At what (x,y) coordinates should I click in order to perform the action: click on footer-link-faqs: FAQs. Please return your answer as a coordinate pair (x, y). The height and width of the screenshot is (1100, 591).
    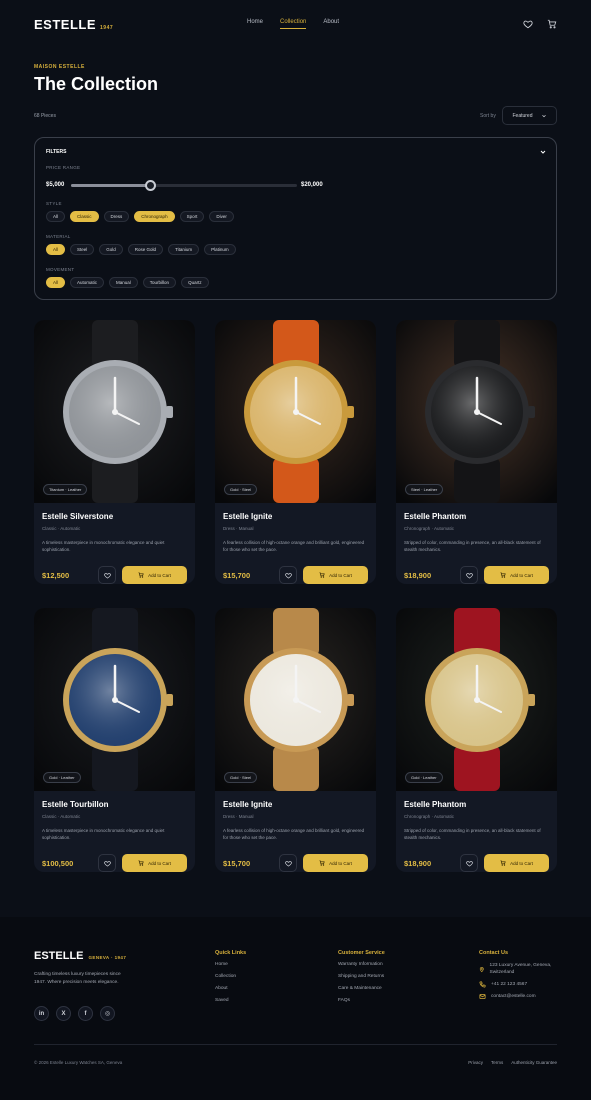
    Looking at the image, I should click on (361, 1004).